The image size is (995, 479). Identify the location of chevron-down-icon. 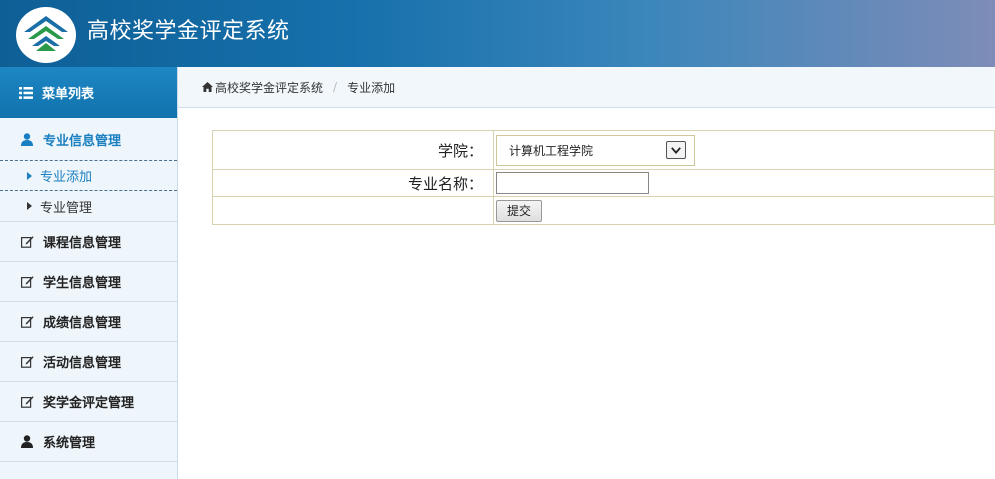
(676, 150).